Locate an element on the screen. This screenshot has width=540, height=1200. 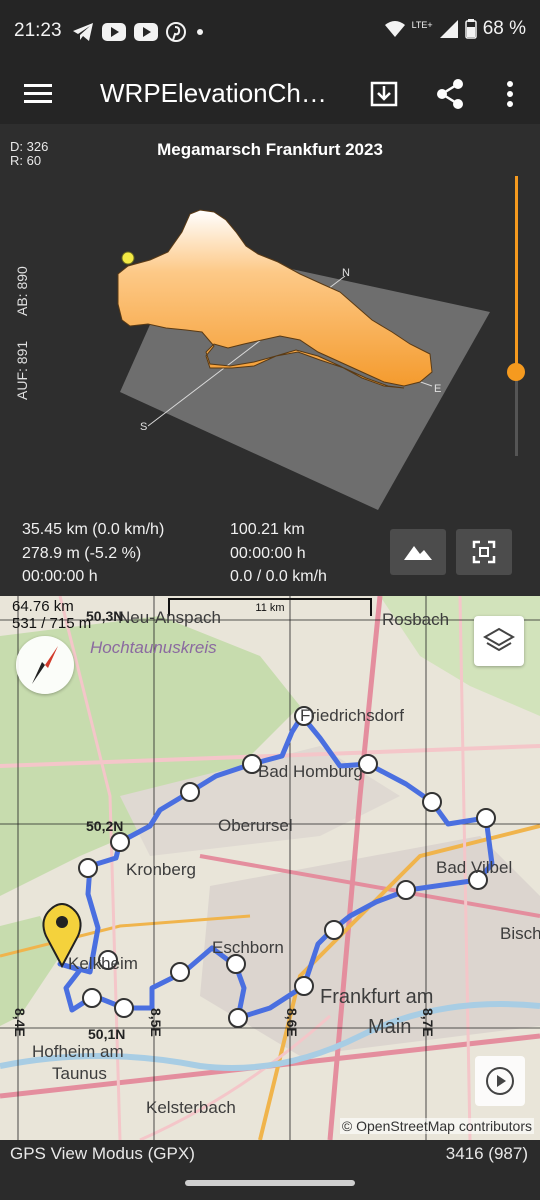
bottom-status-bar: GPS View Modus (GPX) 3416 (987) is located at coordinates (270, 1154).